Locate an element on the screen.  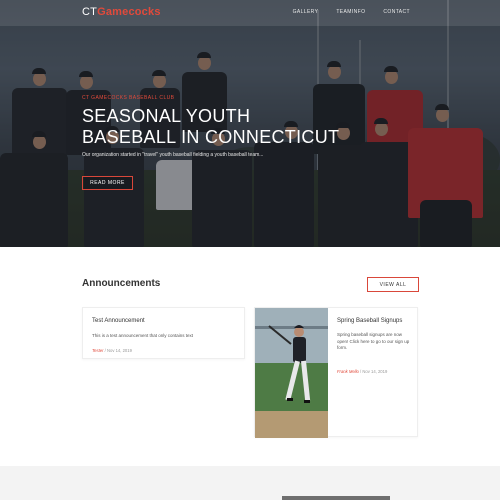
read-more-button: READ MORE is located at coordinates (107, 183).